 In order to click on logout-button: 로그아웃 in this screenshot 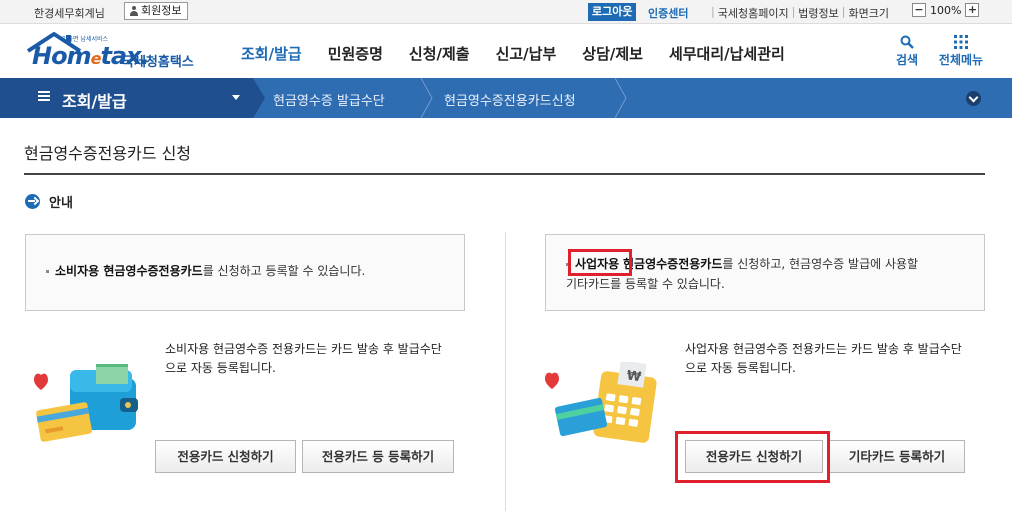, I will do `click(612, 12)`.